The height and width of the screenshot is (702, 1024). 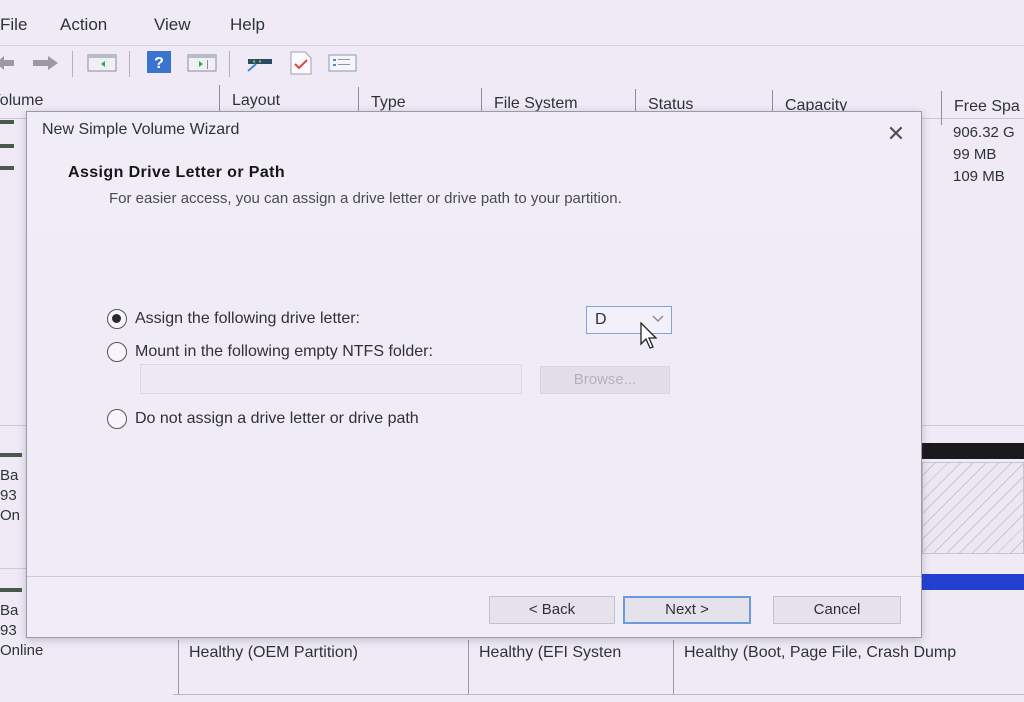 I want to click on unallocated-bar, so click(x=973, y=451).